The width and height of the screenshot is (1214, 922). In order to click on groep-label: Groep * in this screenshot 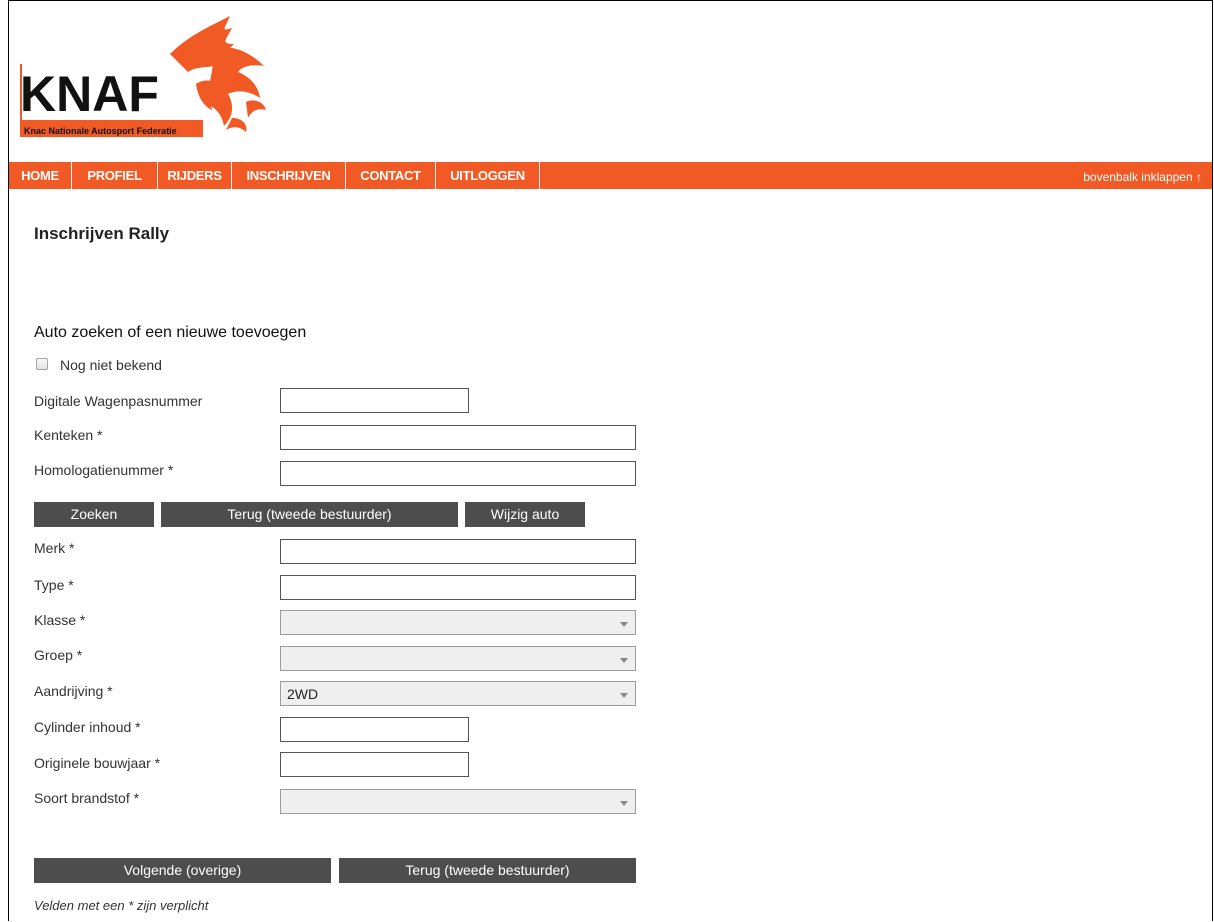, I will do `click(58, 655)`.